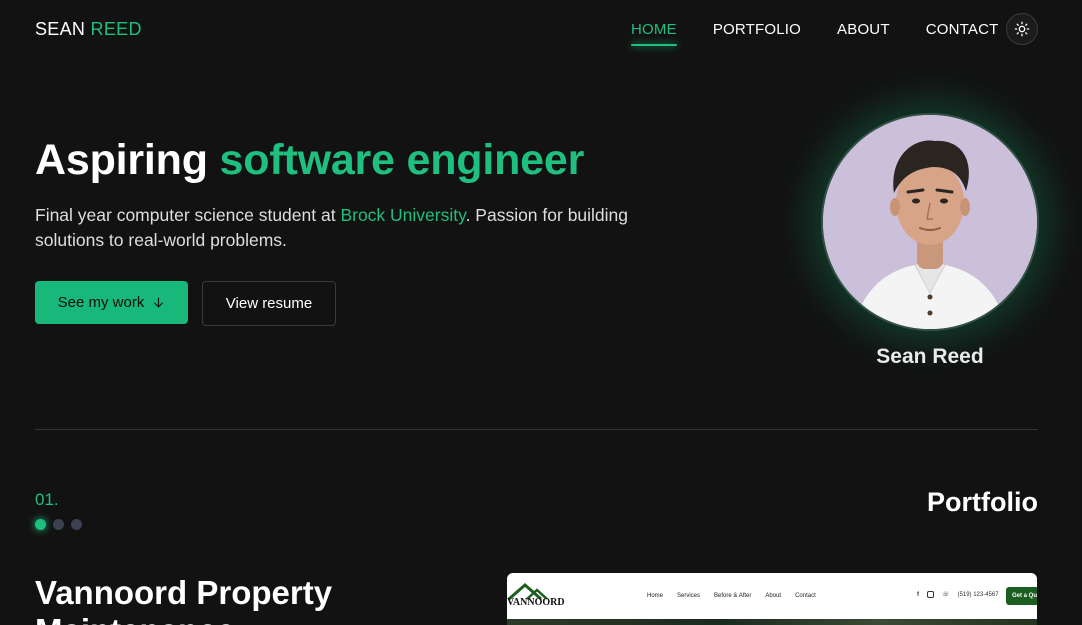  I want to click on university-link: Brock University, so click(402, 215).